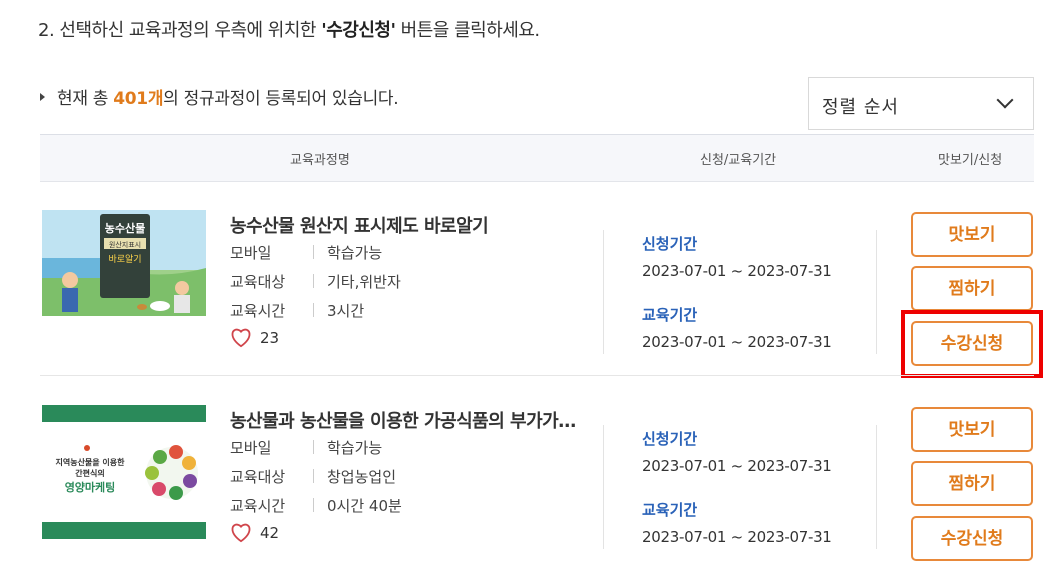  Describe the element at coordinates (362, 477) in the screenshot. I see `target-value: 창업농업인` at that location.